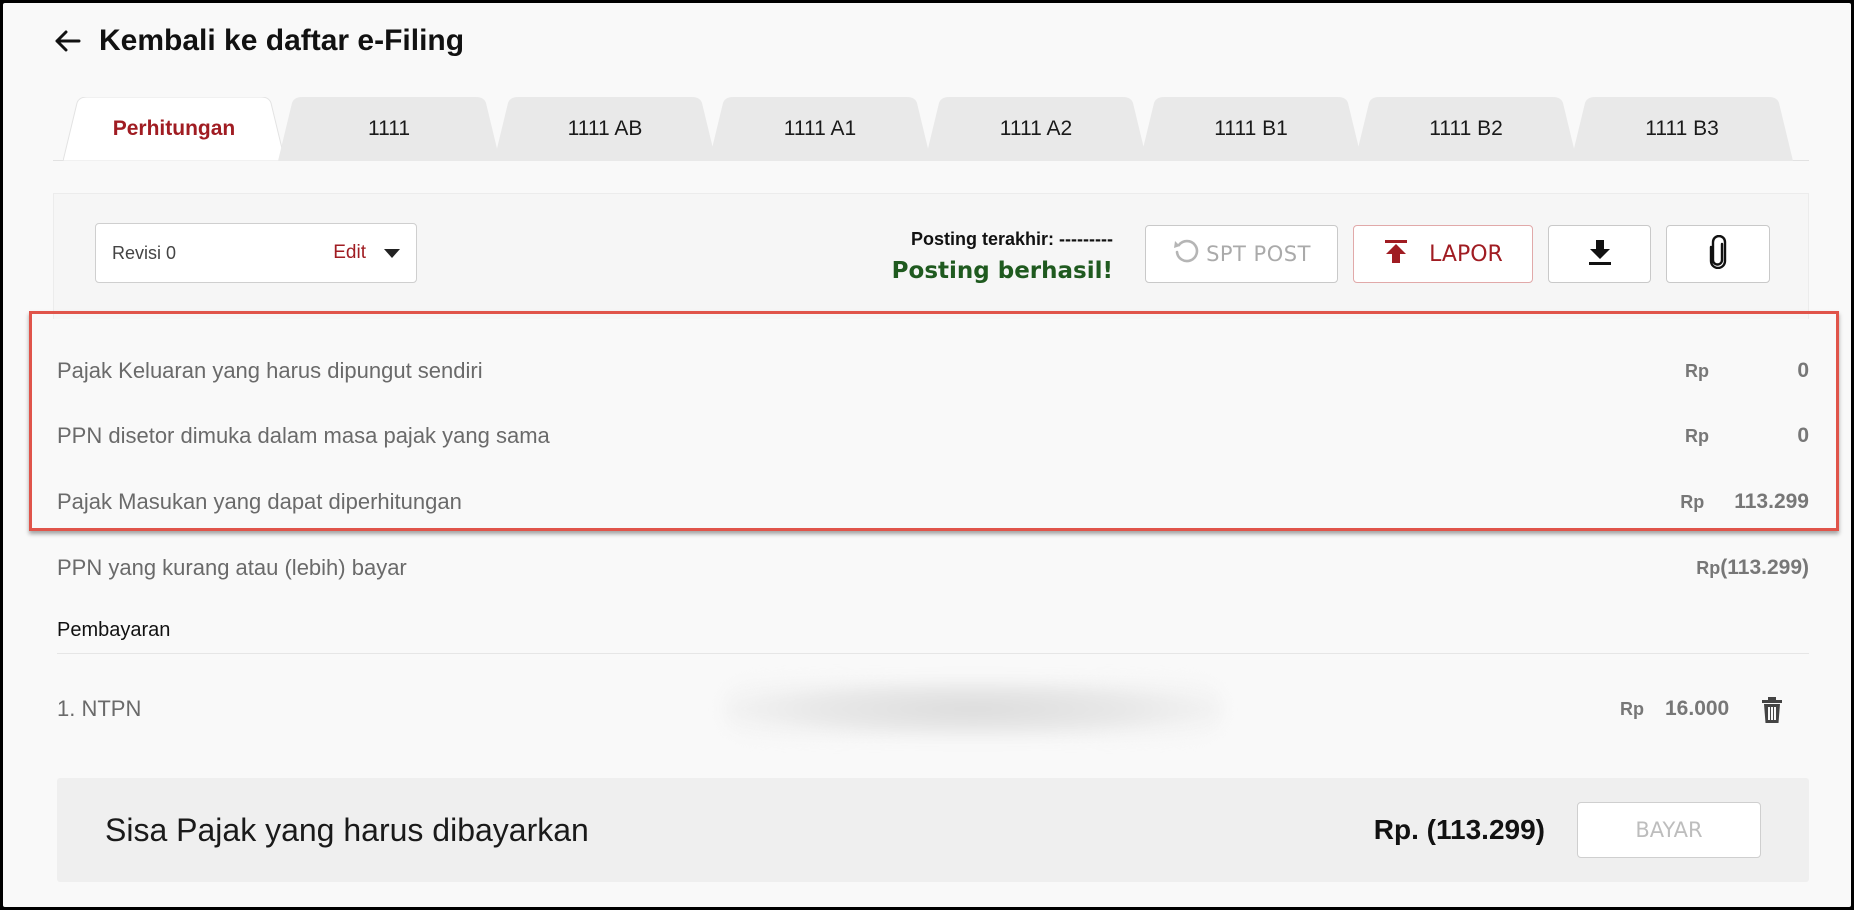  I want to click on download-icon, so click(1600, 254).